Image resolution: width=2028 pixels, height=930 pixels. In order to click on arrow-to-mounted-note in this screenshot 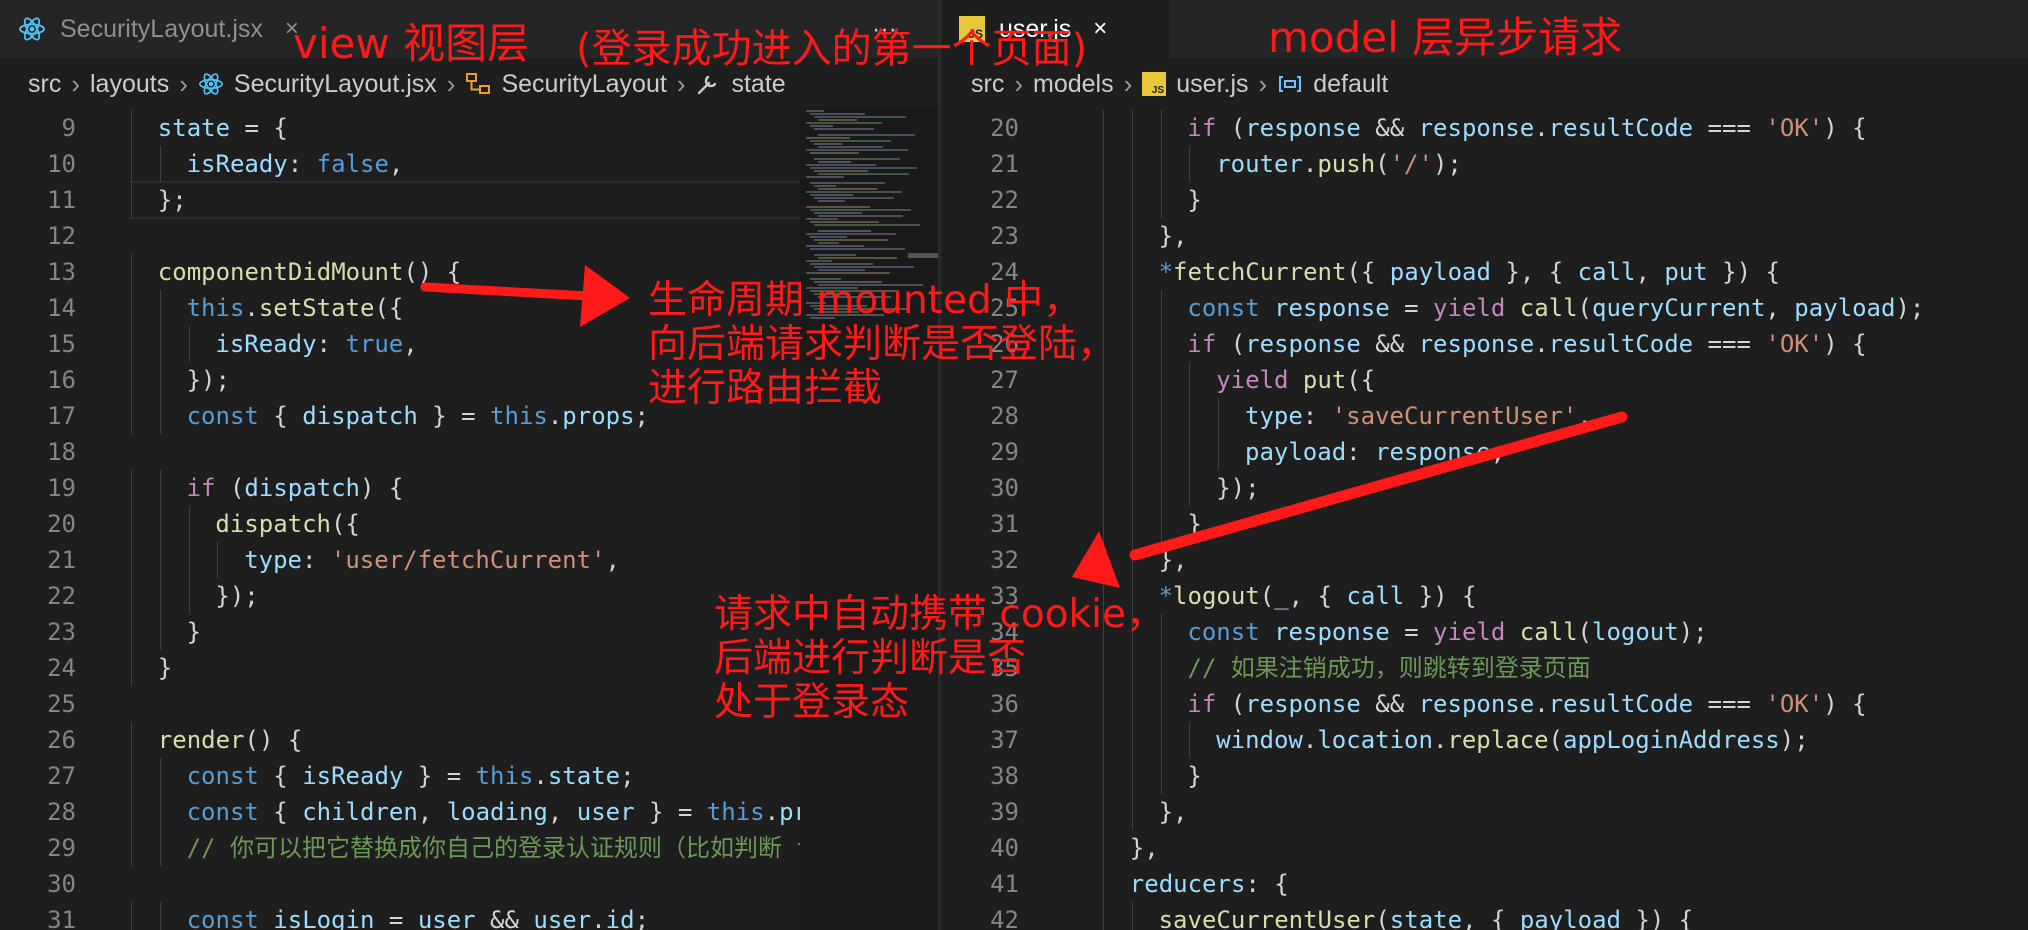, I will do `click(525, 296)`.